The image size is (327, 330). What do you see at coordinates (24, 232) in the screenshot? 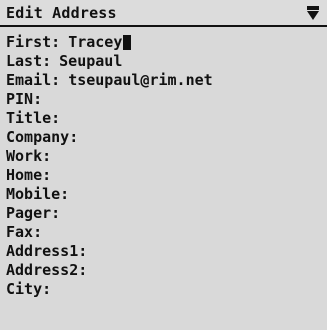
I see `field-label: Fax:` at bounding box center [24, 232].